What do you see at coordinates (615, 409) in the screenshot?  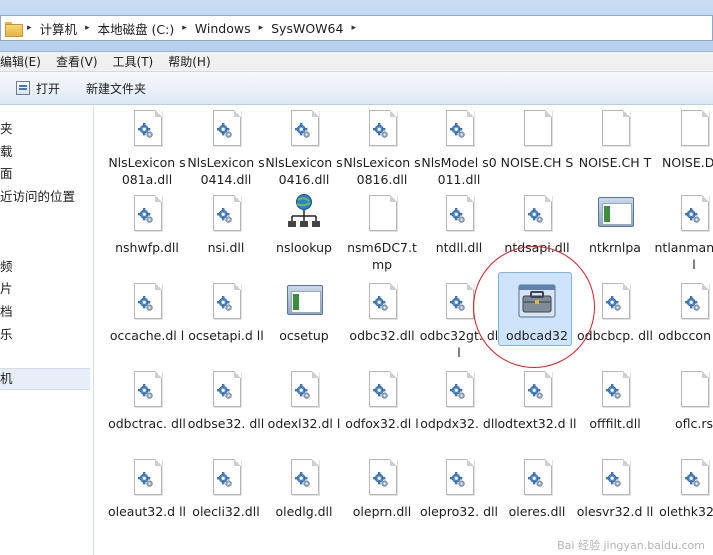 I see `file-item: offfilt.dll` at bounding box center [615, 409].